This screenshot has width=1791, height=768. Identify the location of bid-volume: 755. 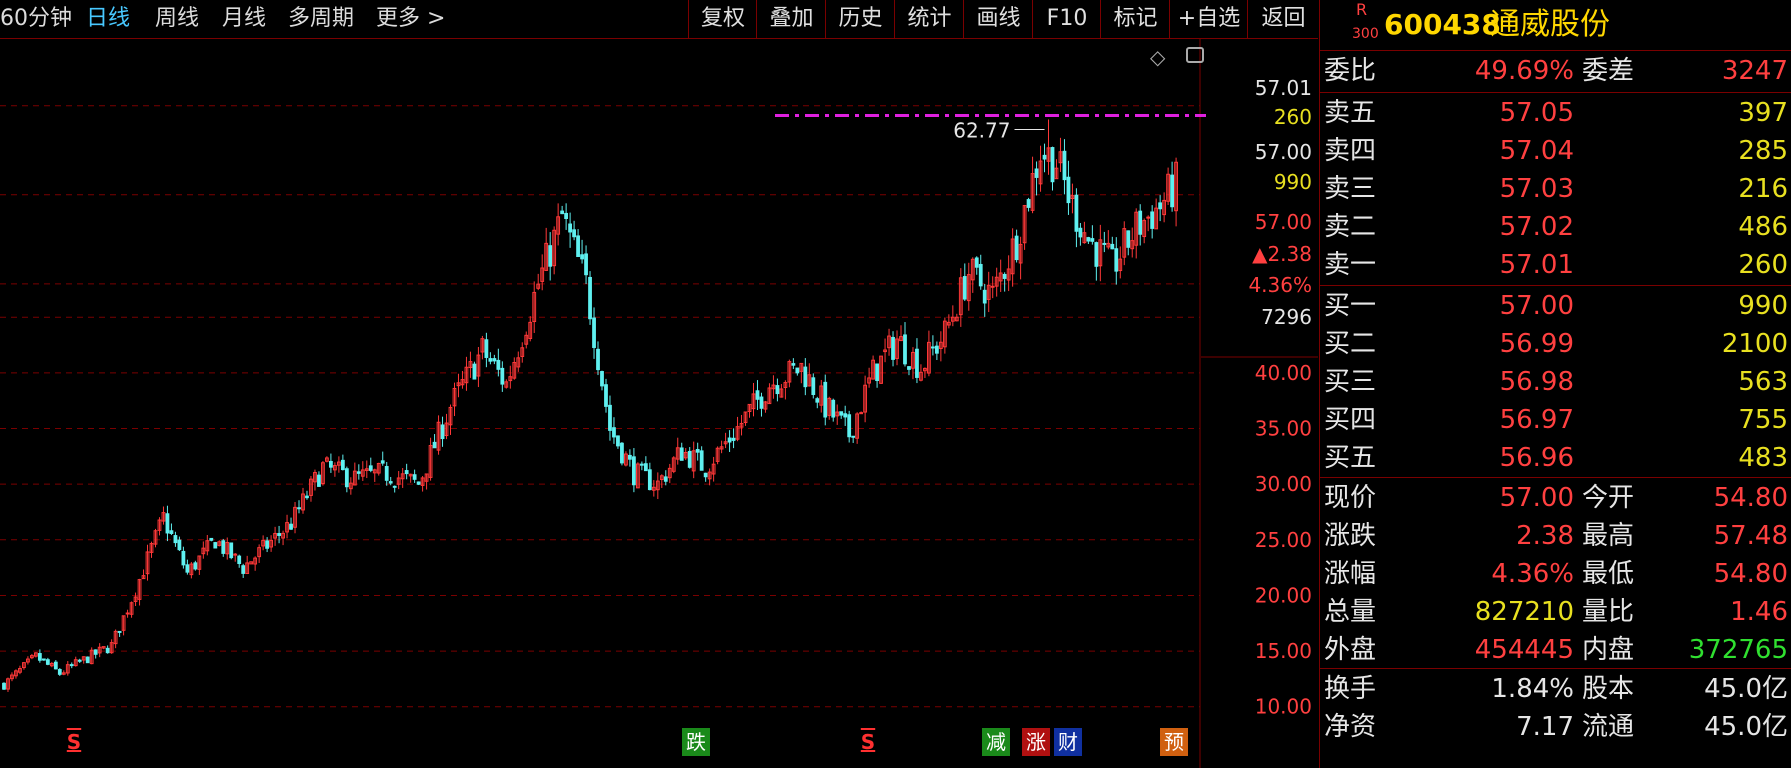
(1763, 420).